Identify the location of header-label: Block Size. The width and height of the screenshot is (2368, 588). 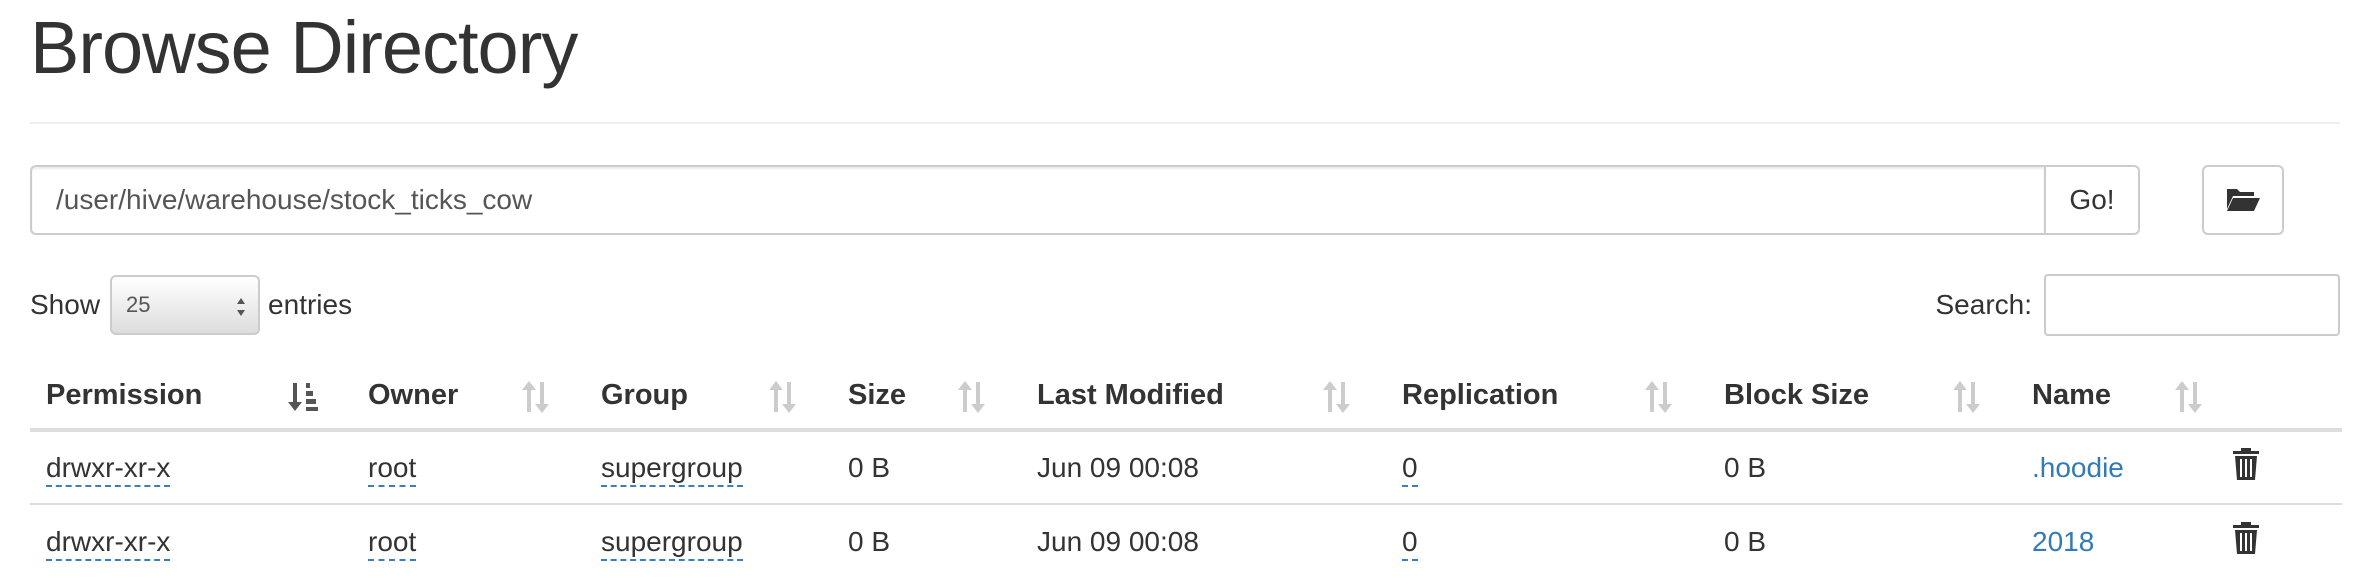
(1797, 394).